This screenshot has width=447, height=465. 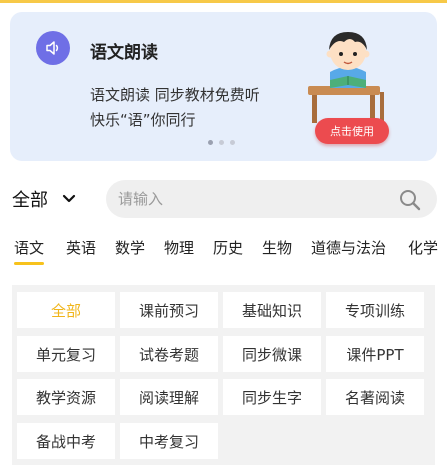 I want to click on top-accent-stripe, so click(x=223, y=1).